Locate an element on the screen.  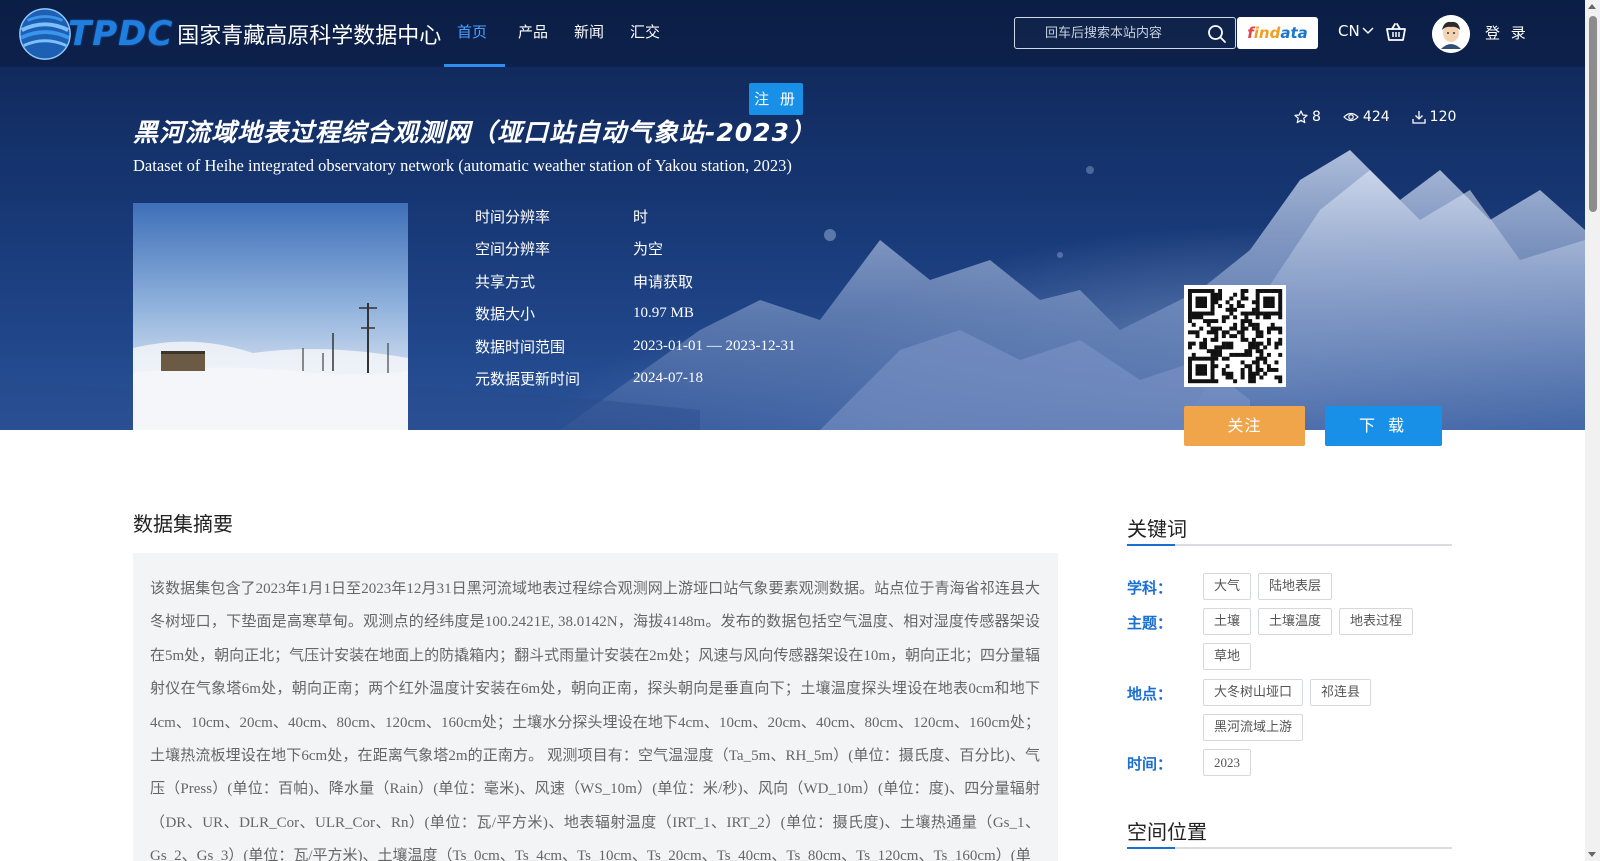
keywords-title: 关键词 is located at coordinates (1157, 529).